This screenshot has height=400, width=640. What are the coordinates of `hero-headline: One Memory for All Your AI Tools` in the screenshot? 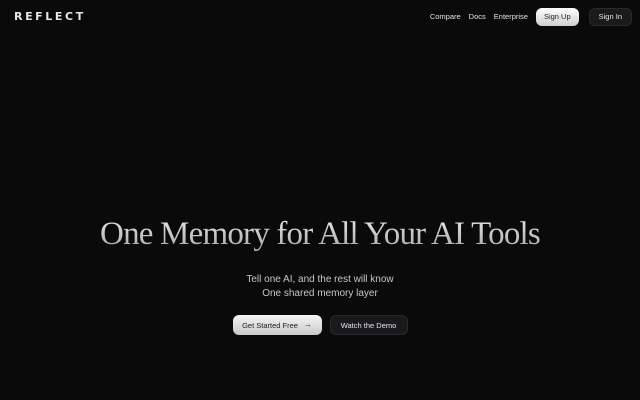 It's located at (320, 234).